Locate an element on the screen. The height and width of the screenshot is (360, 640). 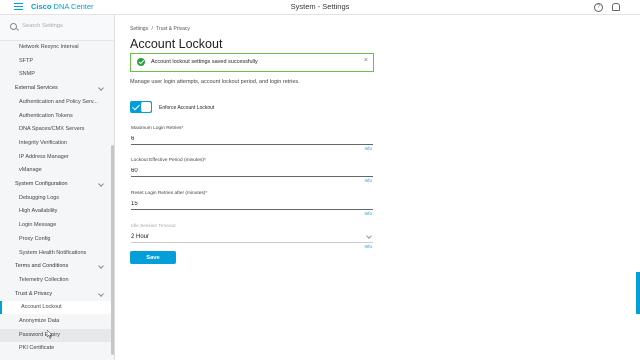
sidebar-item-system-health-notifications: System Health Notifications is located at coordinates (56, 253).